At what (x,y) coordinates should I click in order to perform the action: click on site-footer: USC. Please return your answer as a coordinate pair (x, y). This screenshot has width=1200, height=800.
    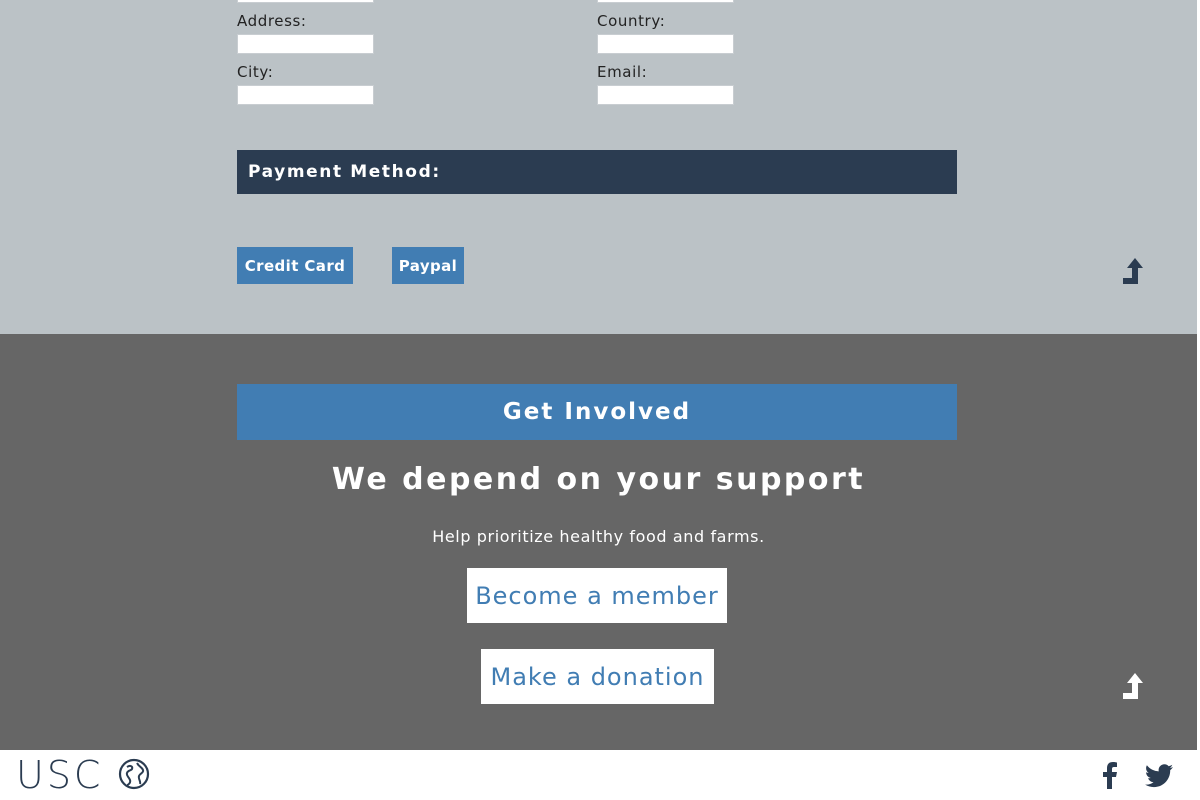
    Looking at the image, I should click on (600, 775).